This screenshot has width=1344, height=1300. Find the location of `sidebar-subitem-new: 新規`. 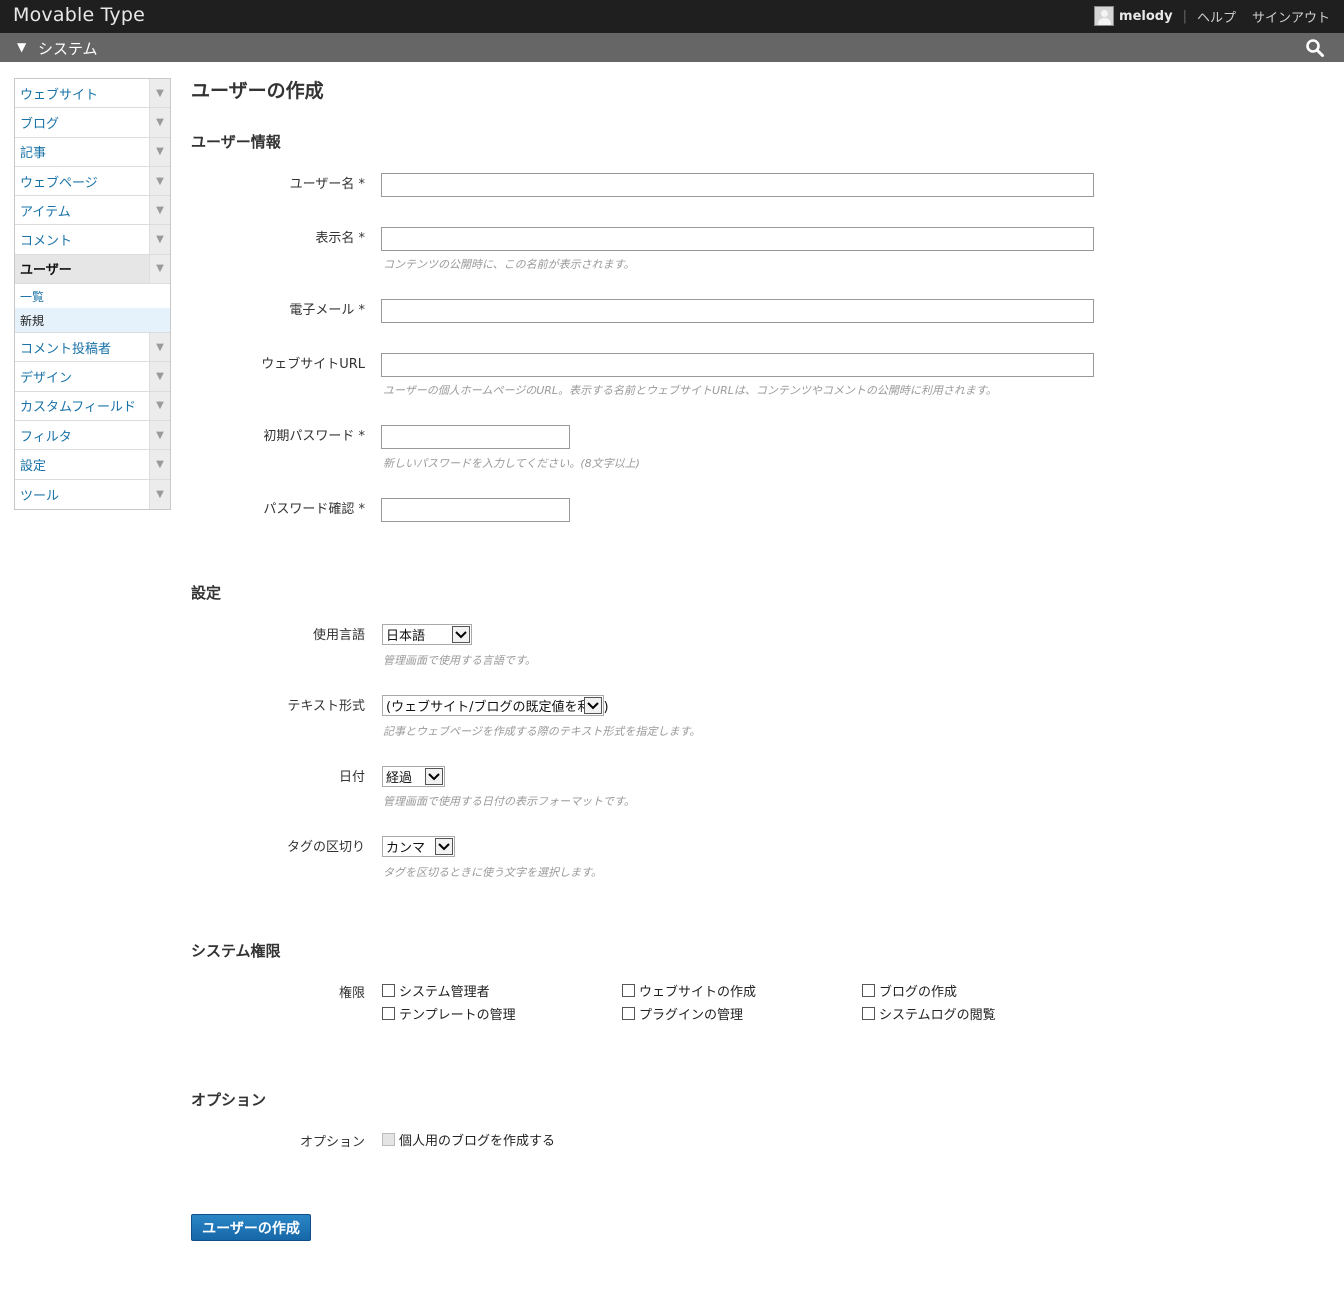

sidebar-subitem-new: 新規 is located at coordinates (92, 320).